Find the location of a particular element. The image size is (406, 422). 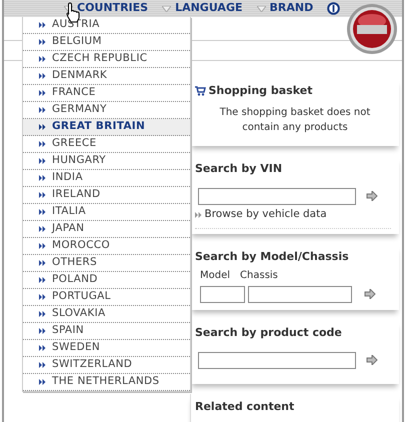

country-item: BELGIUM is located at coordinates (106, 42).